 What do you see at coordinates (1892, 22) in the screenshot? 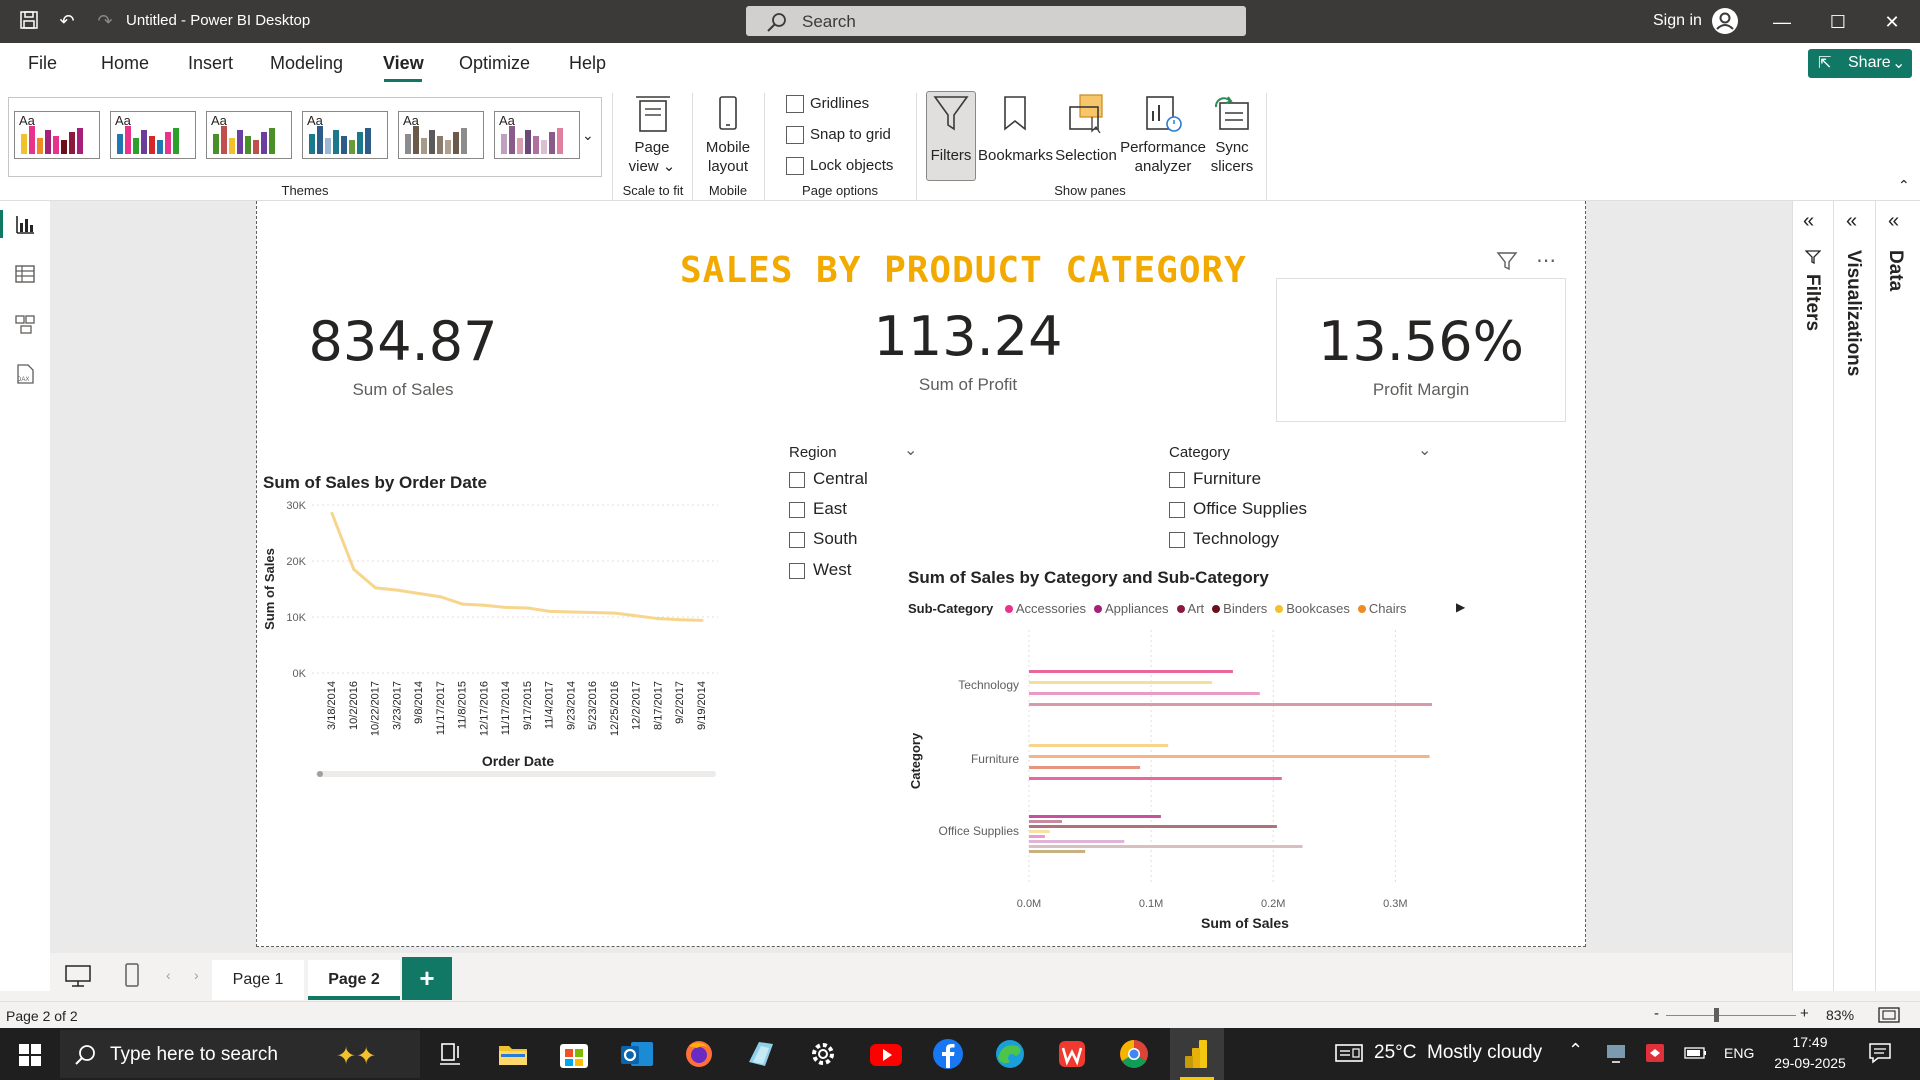
I see `close-icon: ✕` at bounding box center [1892, 22].